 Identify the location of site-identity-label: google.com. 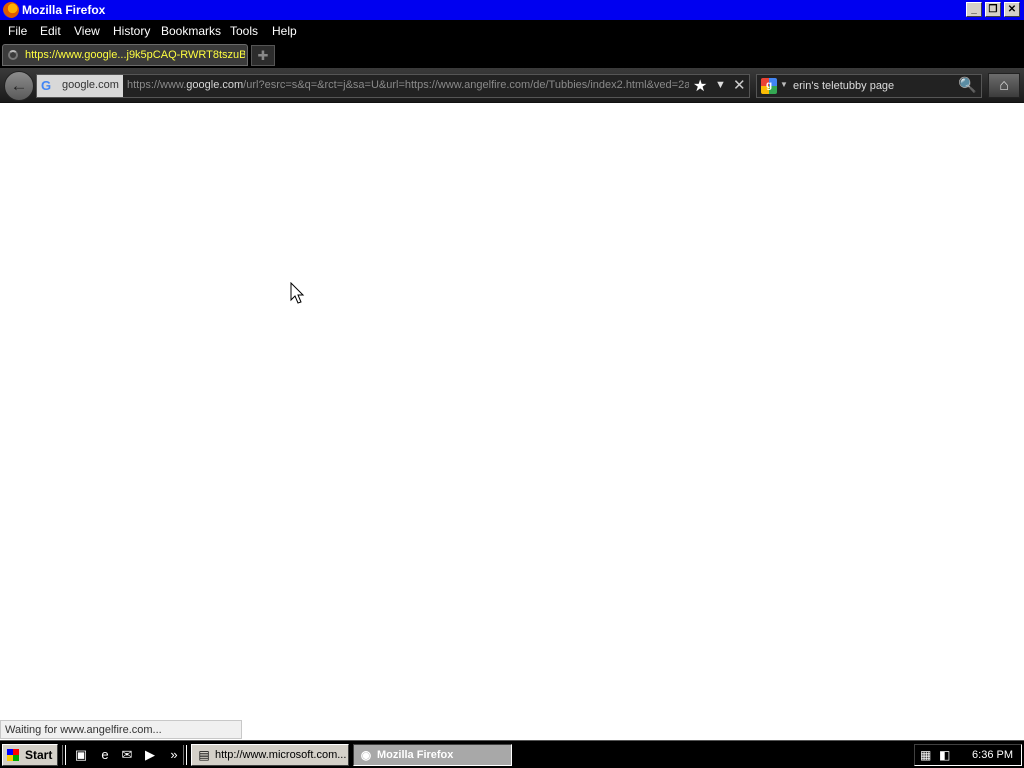
(90, 85).